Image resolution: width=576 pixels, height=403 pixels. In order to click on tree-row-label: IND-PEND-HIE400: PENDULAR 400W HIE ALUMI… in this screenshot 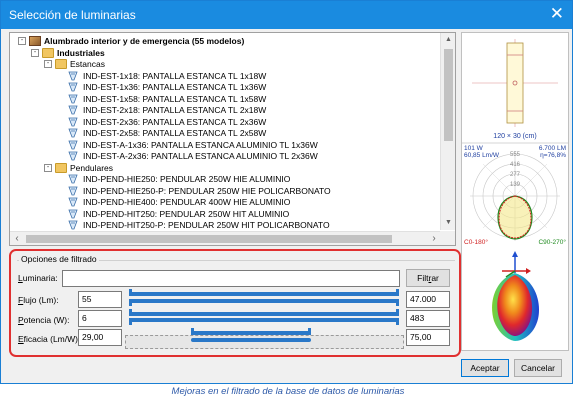, I will do `click(187, 202)`.